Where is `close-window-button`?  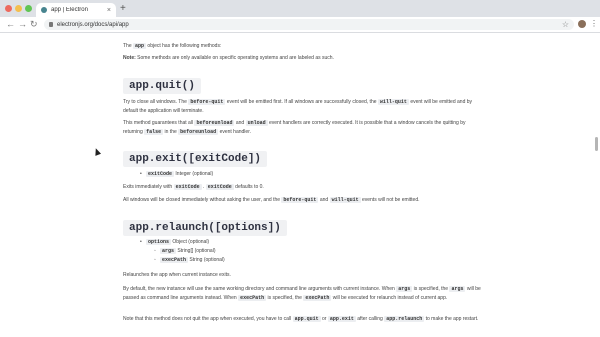
close-window-button is located at coordinates (8, 8).